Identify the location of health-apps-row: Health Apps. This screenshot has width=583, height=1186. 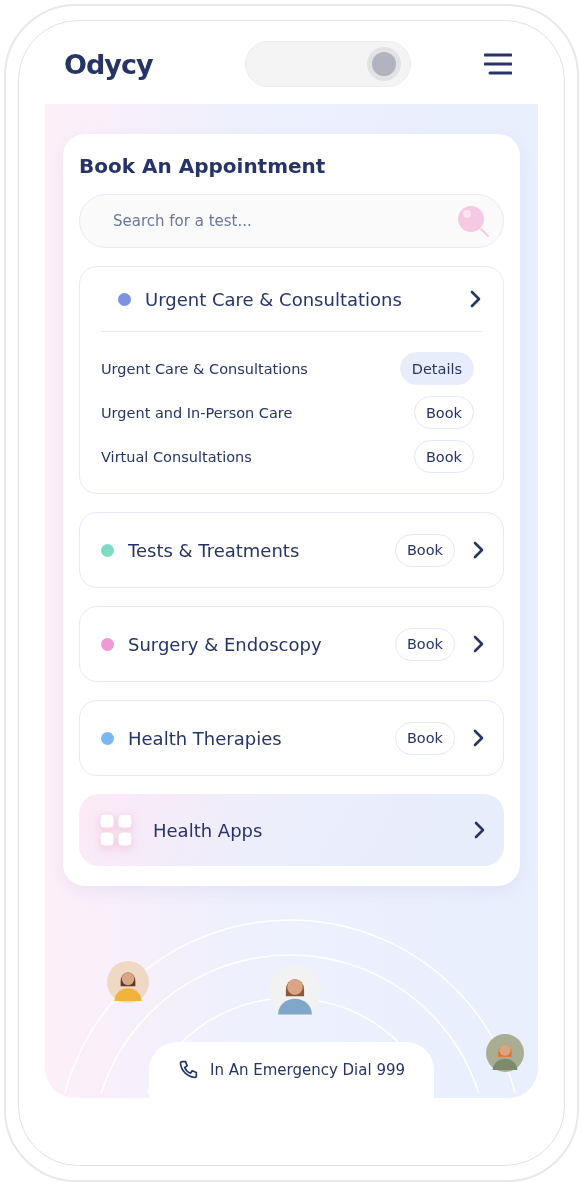
(291, 830).